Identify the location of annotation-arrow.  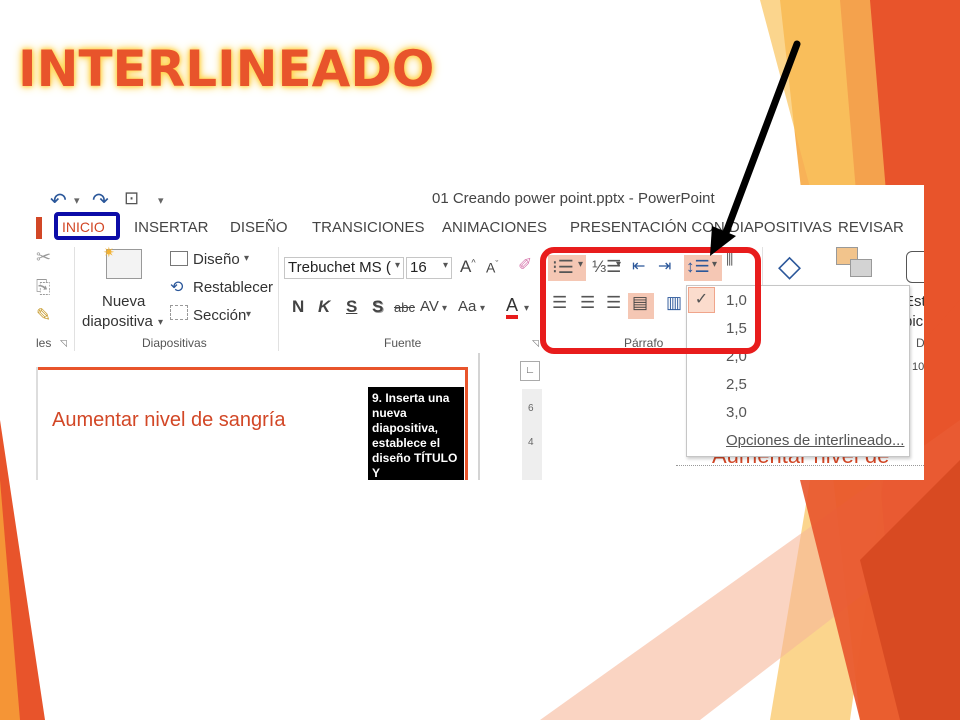
(755, 148).